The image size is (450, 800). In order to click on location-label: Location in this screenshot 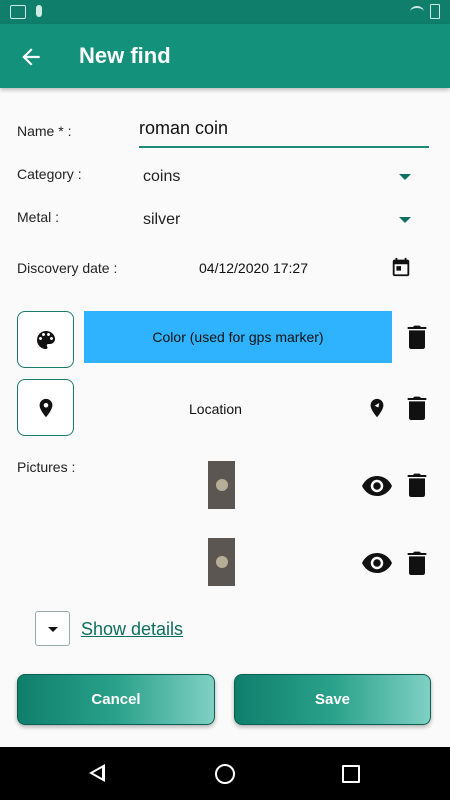, I will do `click(215, 409)`.